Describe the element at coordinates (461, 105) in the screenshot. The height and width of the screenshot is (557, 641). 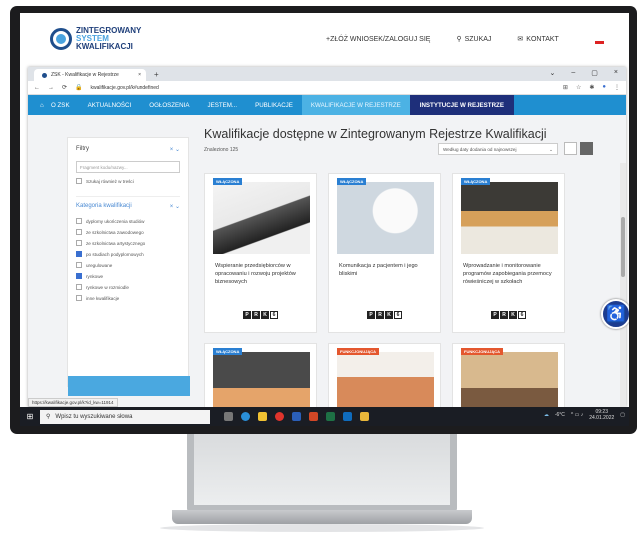
I see `nav-instytucje: INSTYTUCJE W REJESTRZE` at that location.